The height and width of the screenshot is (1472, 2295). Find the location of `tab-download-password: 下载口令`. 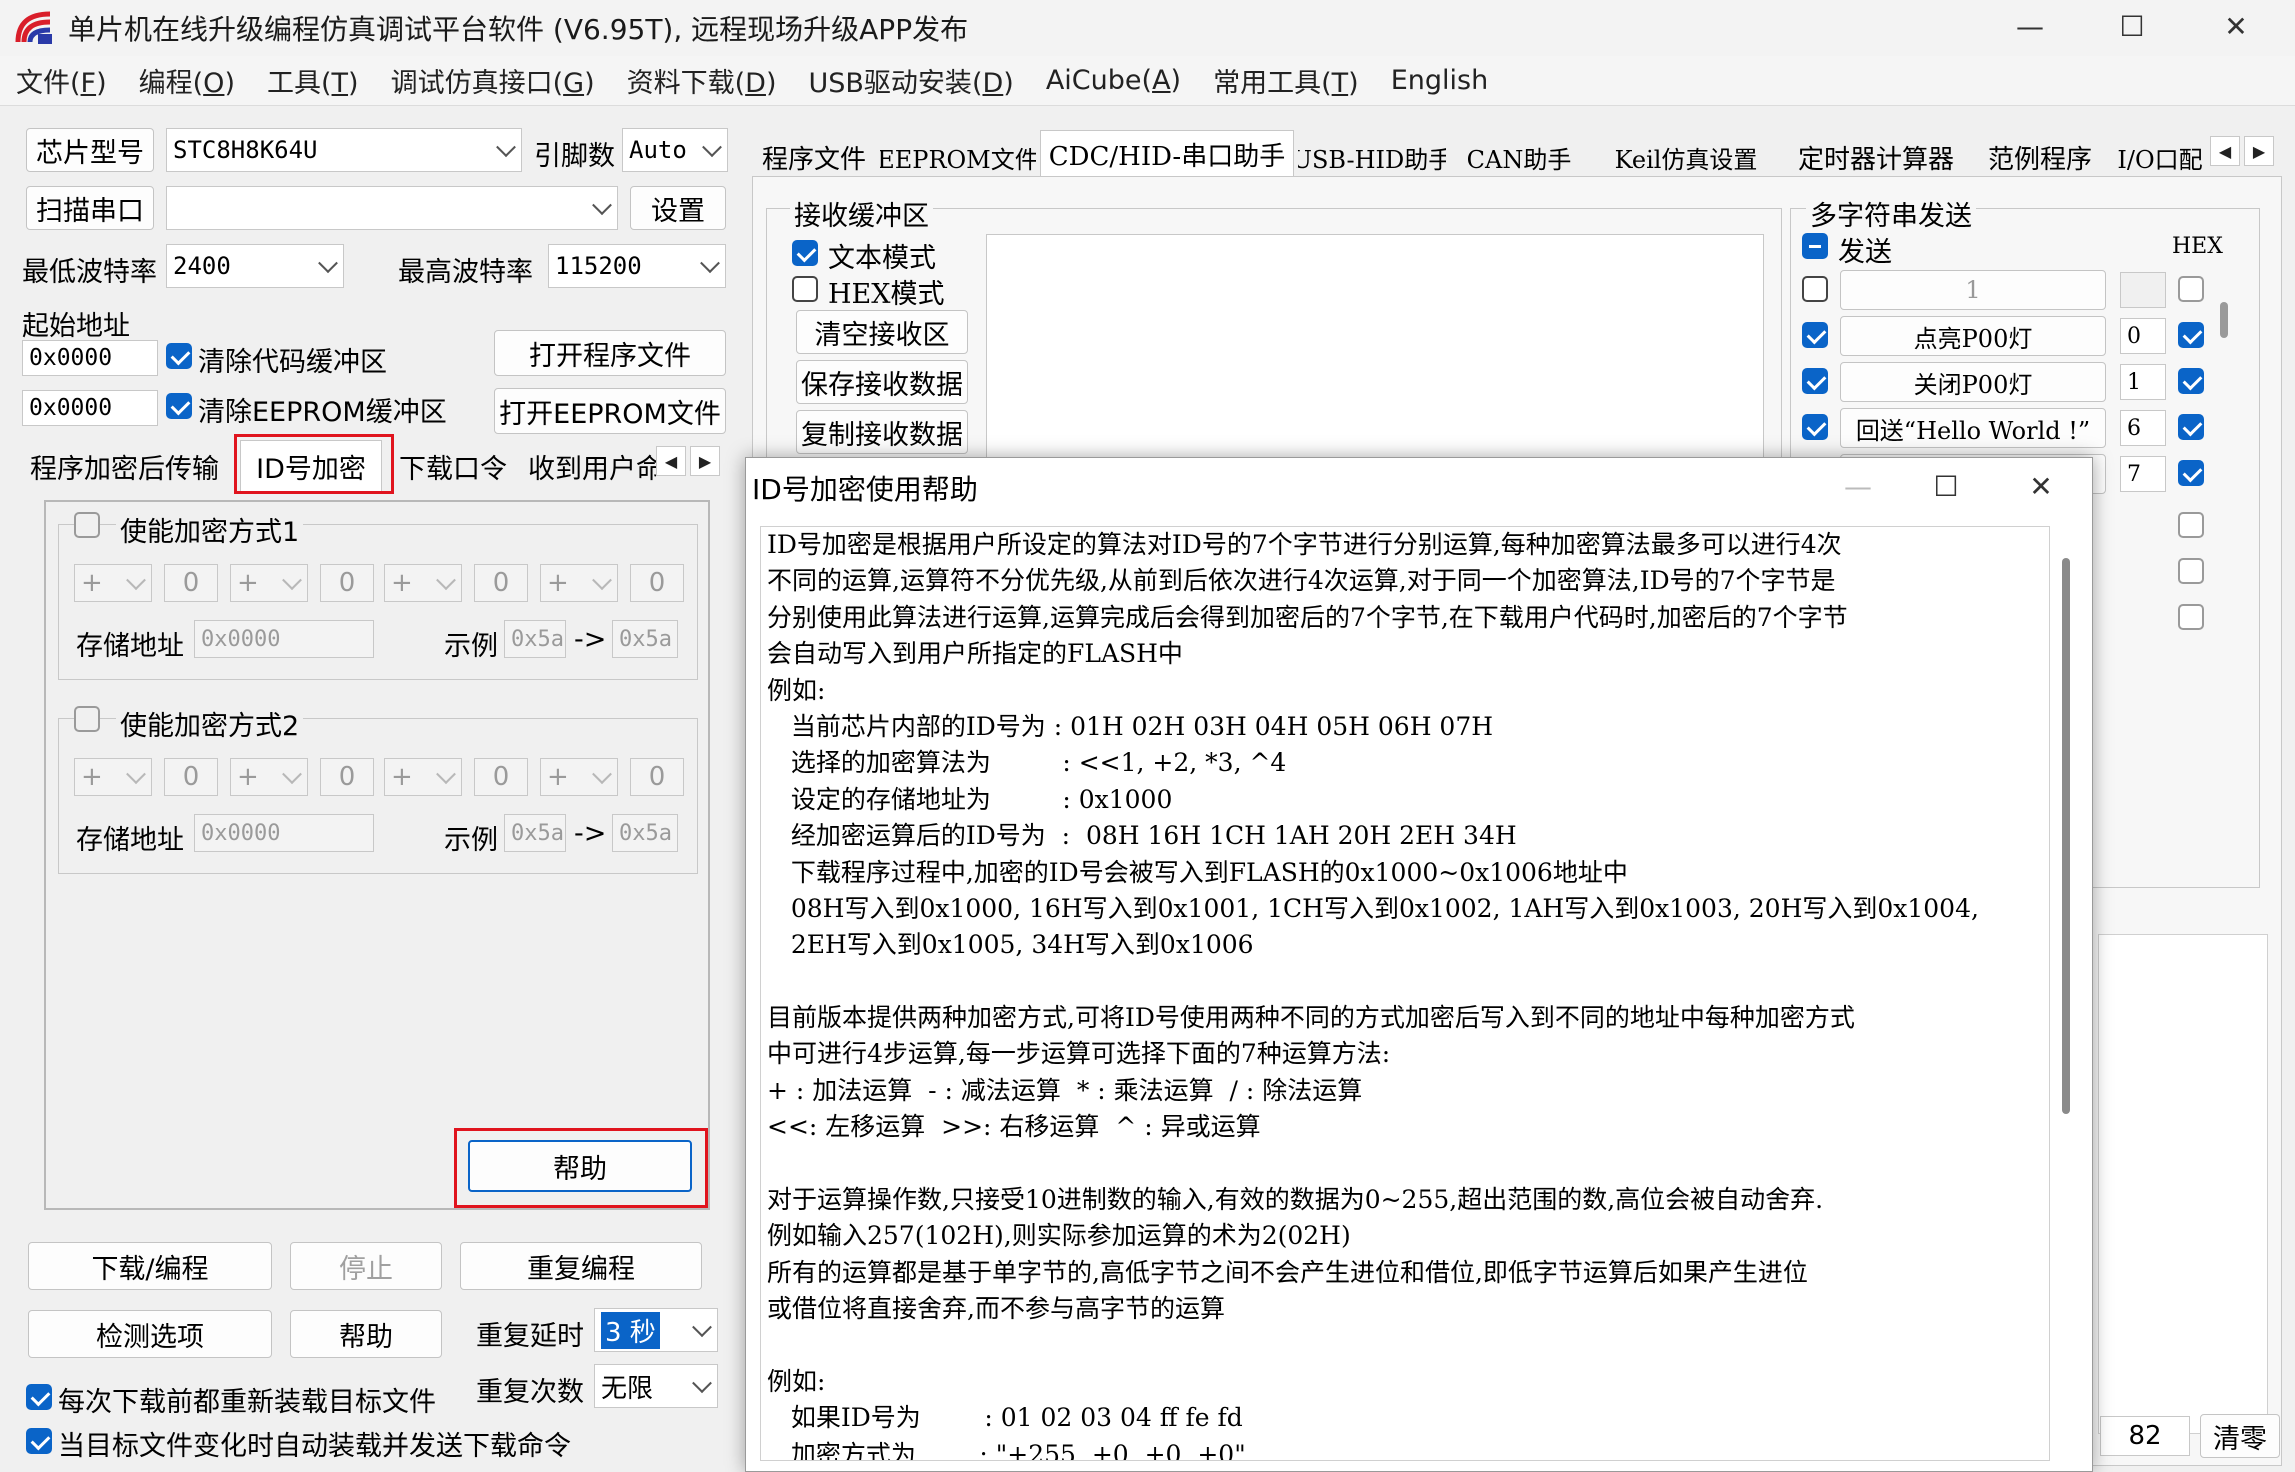

tab-download-password: 下载口令 is located at coordinates (453, 466).